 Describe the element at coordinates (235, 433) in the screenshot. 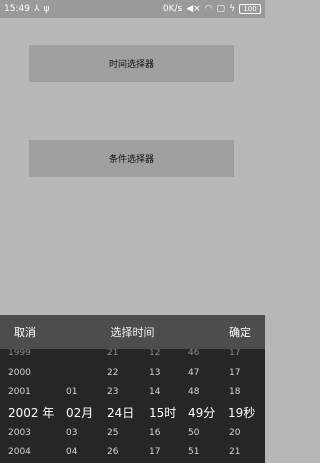

I see `second-cell: 20` at that location.